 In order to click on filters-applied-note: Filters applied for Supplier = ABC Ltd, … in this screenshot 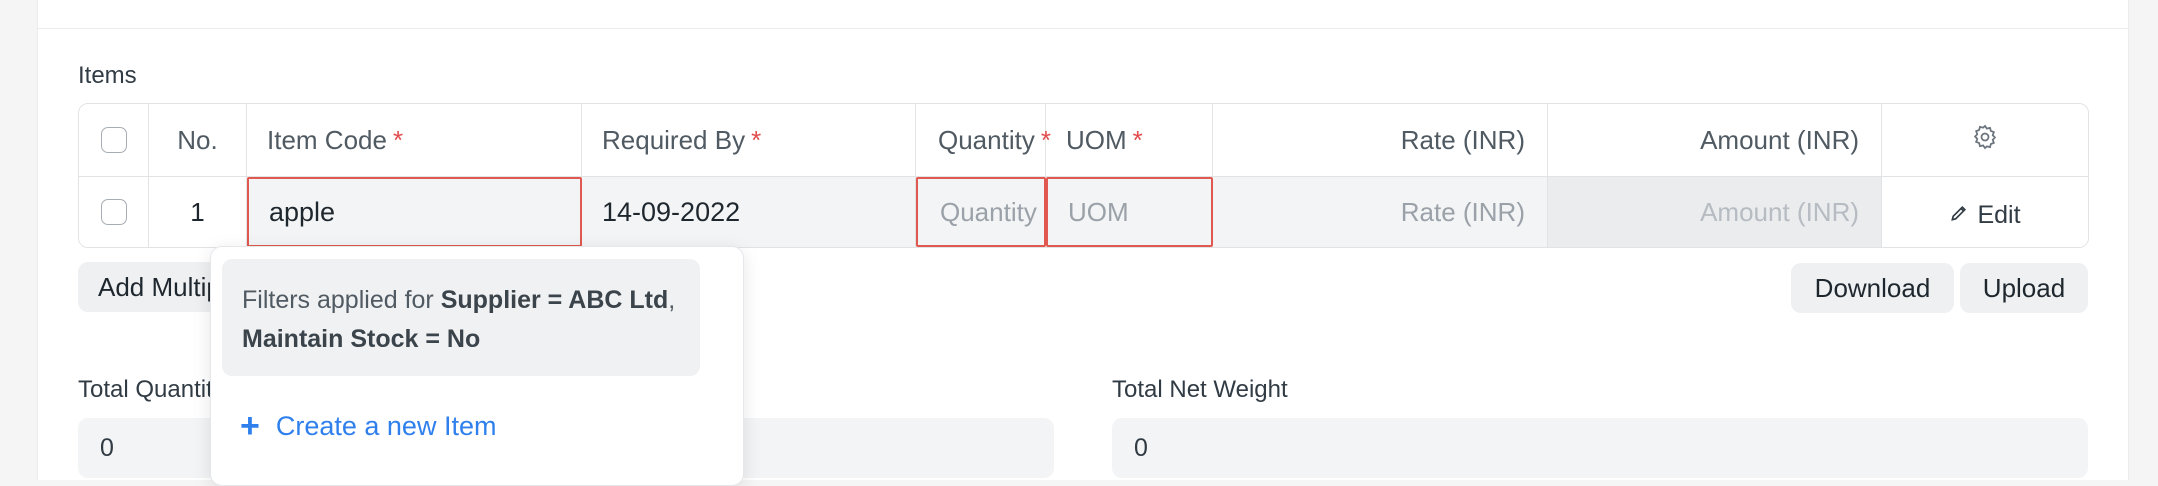, I will do `click(461, 317)`.